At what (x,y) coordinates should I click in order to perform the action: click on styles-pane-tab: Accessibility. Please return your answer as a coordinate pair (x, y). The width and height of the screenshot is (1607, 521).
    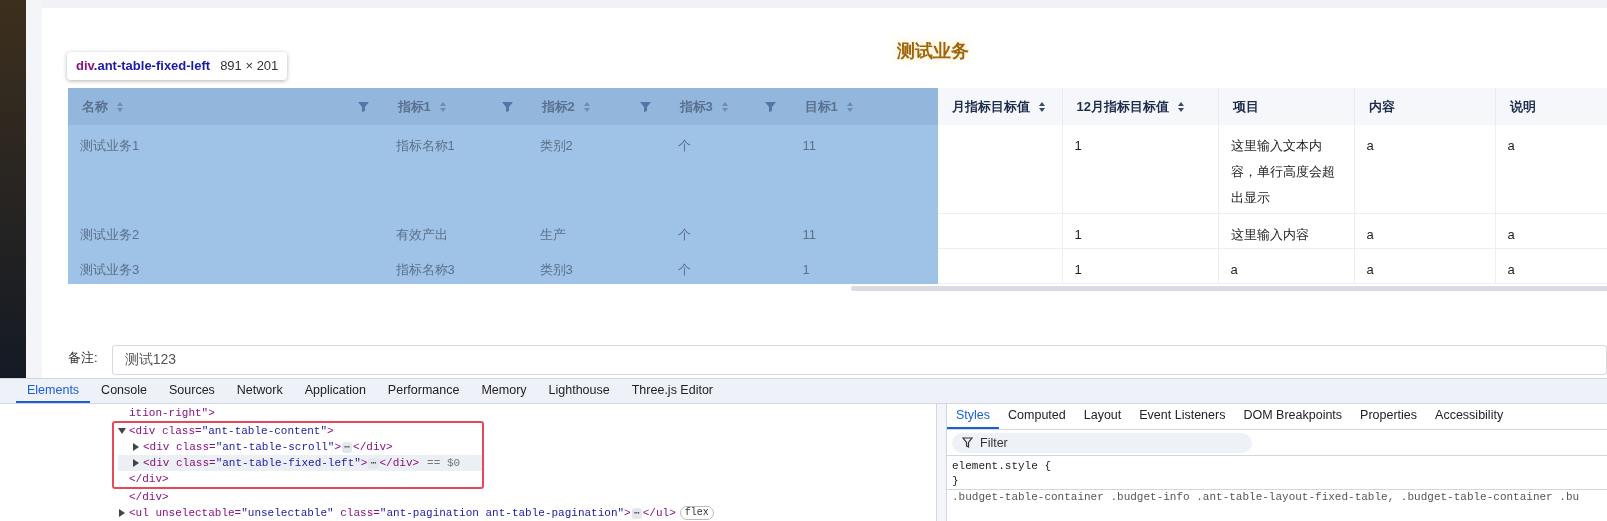
    Looking at the image, I should click on (1469, 416).